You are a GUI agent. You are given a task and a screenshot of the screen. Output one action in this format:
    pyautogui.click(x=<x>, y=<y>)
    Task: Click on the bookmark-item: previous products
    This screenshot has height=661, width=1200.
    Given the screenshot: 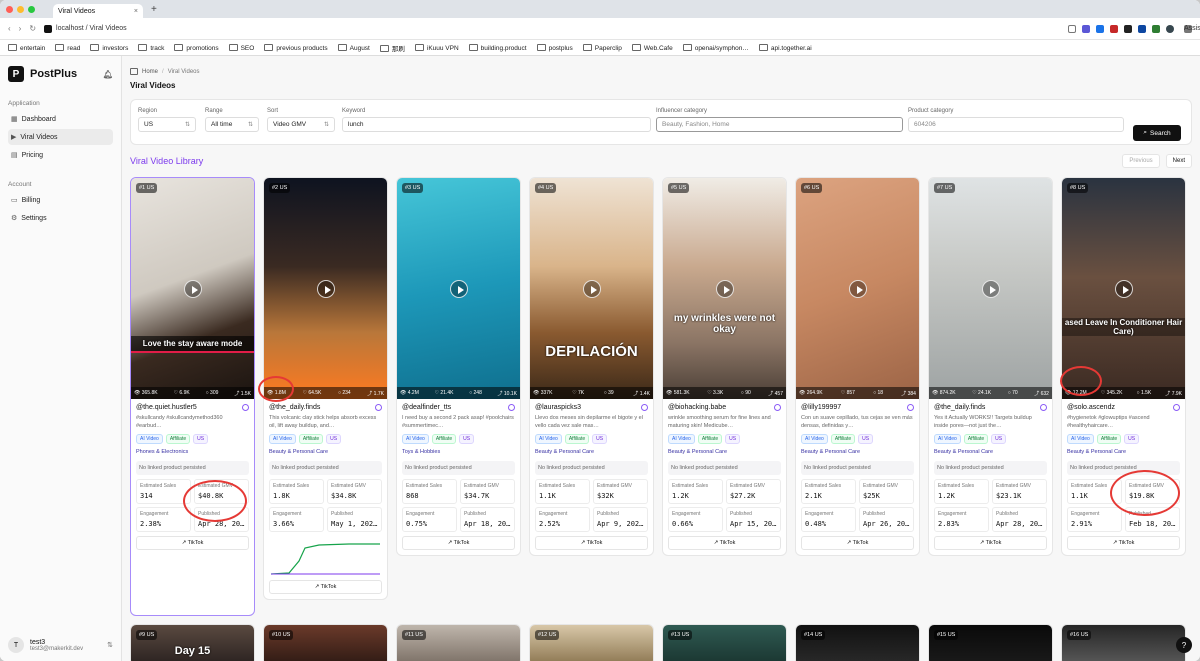 What is the action you would take?
    pyautogui.click(x=295, y=48)
    